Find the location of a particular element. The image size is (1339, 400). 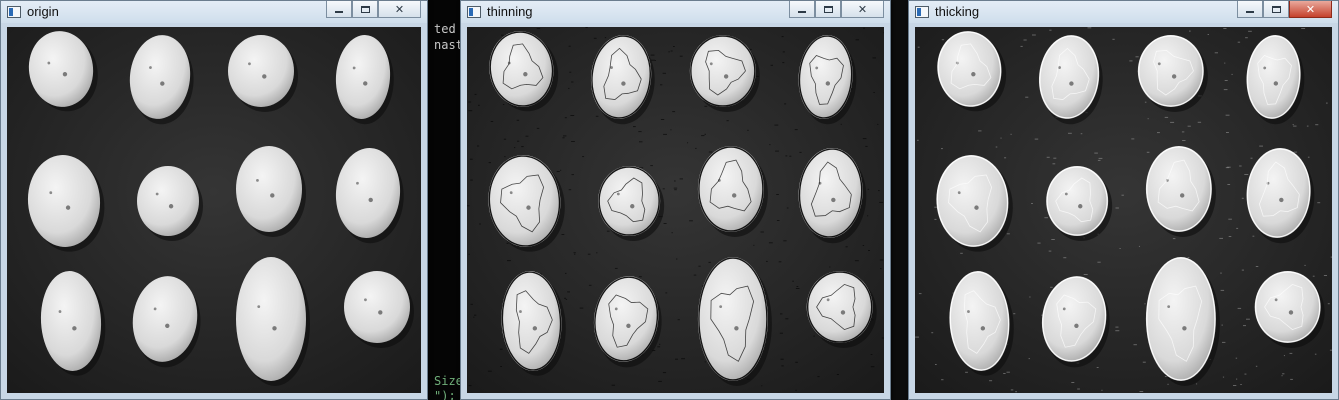

console-line-3: Size is located at coordinates (448, 381).